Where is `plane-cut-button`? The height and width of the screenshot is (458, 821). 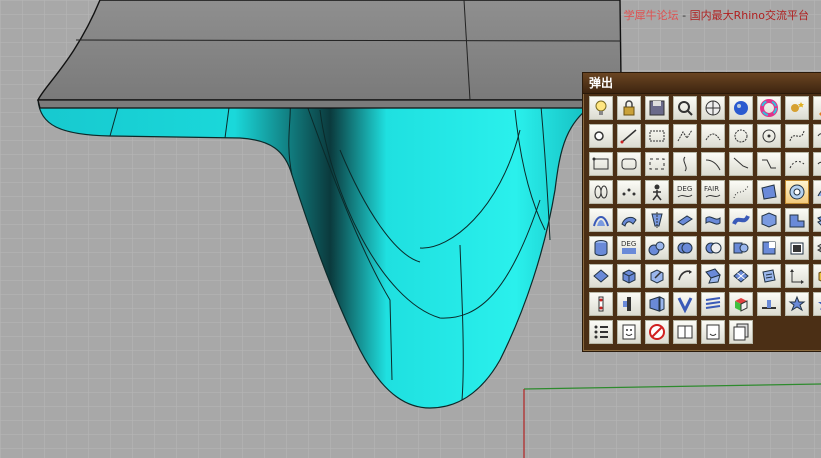 plane-cut-button is located at coordinates (769, 304).